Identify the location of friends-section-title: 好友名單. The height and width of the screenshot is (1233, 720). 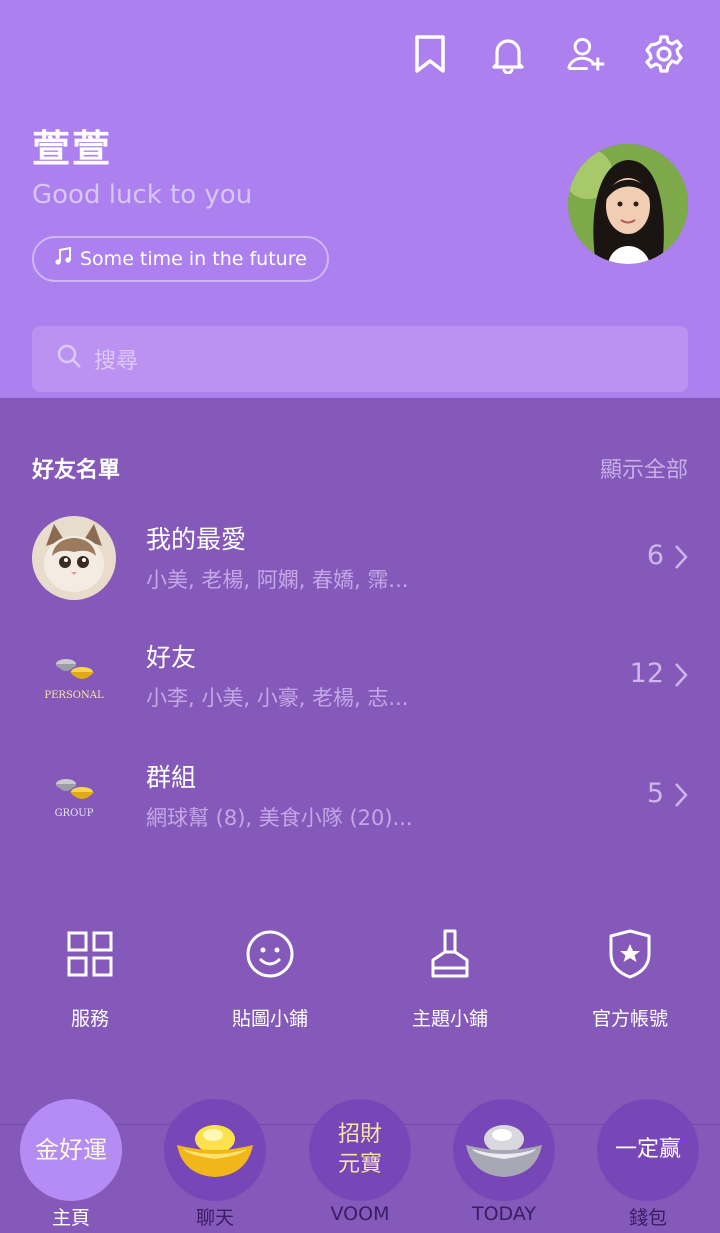
(76, 470).